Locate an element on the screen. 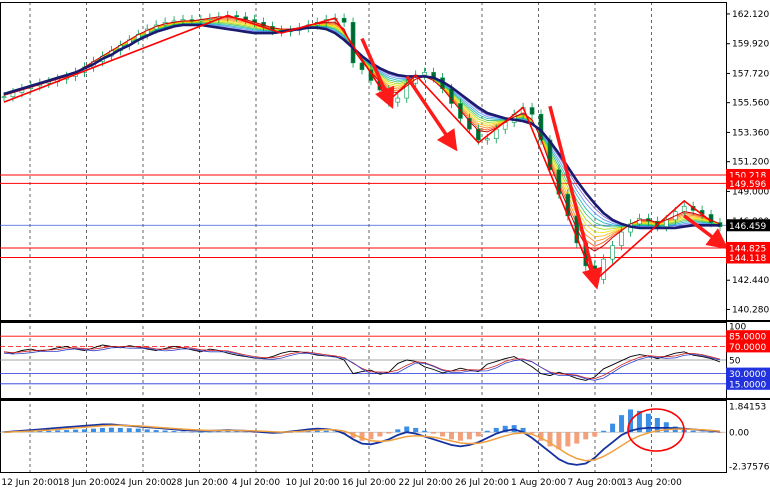  macd-tick-label: 0.00 is located at coordinates (739, 434).